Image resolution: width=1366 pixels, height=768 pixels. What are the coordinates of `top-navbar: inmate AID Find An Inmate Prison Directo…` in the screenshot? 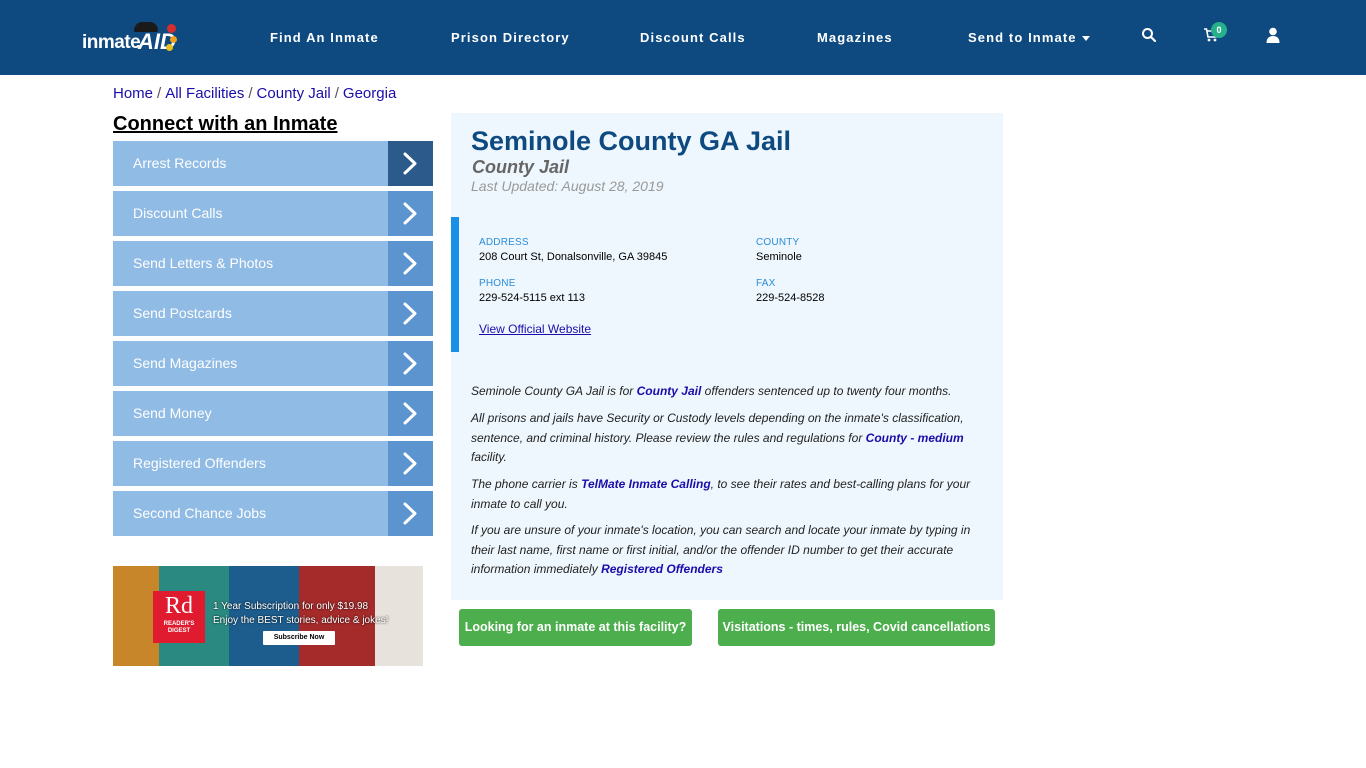 It's located at (683, 37).